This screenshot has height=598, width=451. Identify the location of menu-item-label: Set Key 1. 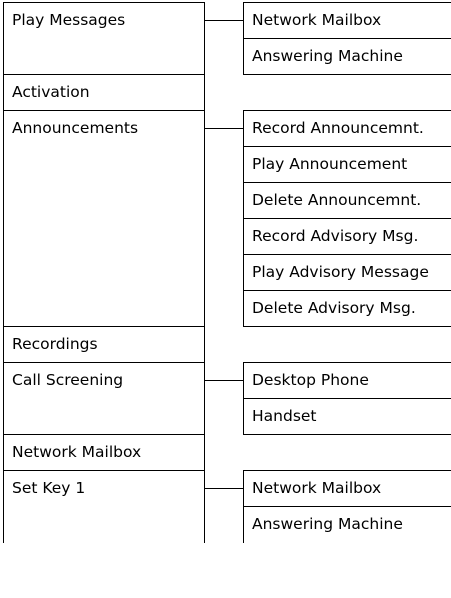
(49, 488).